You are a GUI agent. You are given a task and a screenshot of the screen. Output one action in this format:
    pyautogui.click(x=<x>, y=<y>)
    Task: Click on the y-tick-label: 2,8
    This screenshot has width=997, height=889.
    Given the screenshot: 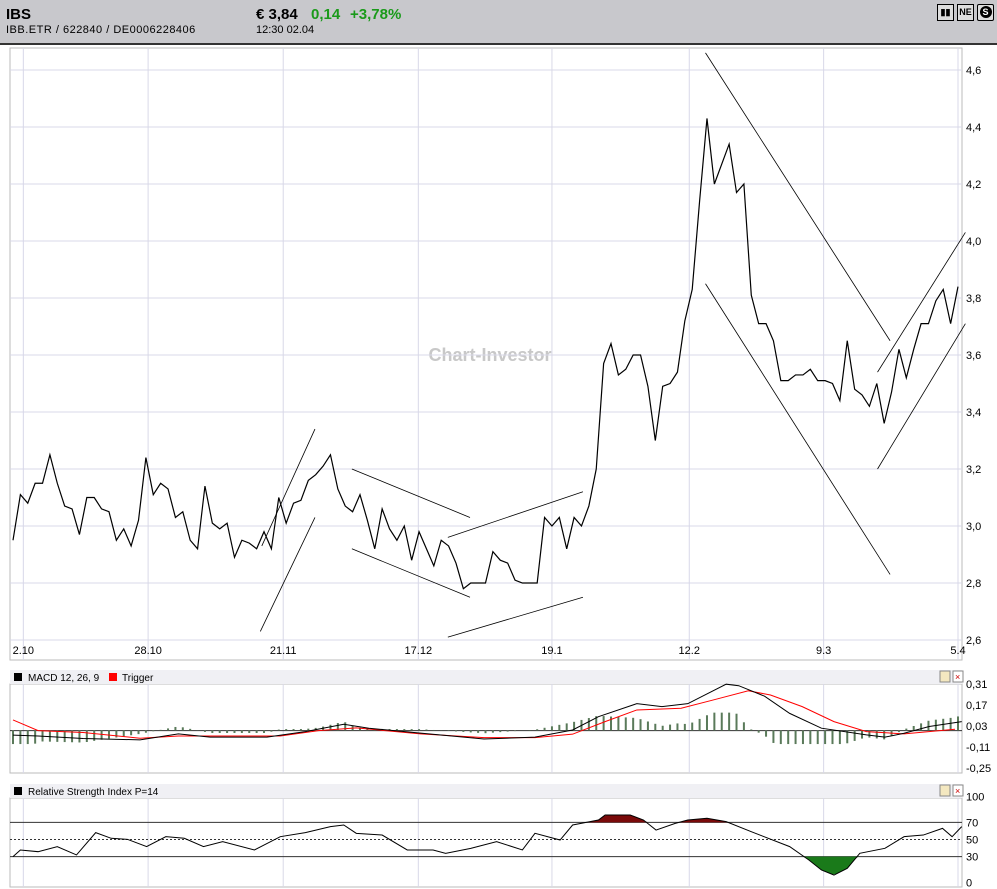 What is the action you would take?
    pyautogui.click(x=973, y=584)
    